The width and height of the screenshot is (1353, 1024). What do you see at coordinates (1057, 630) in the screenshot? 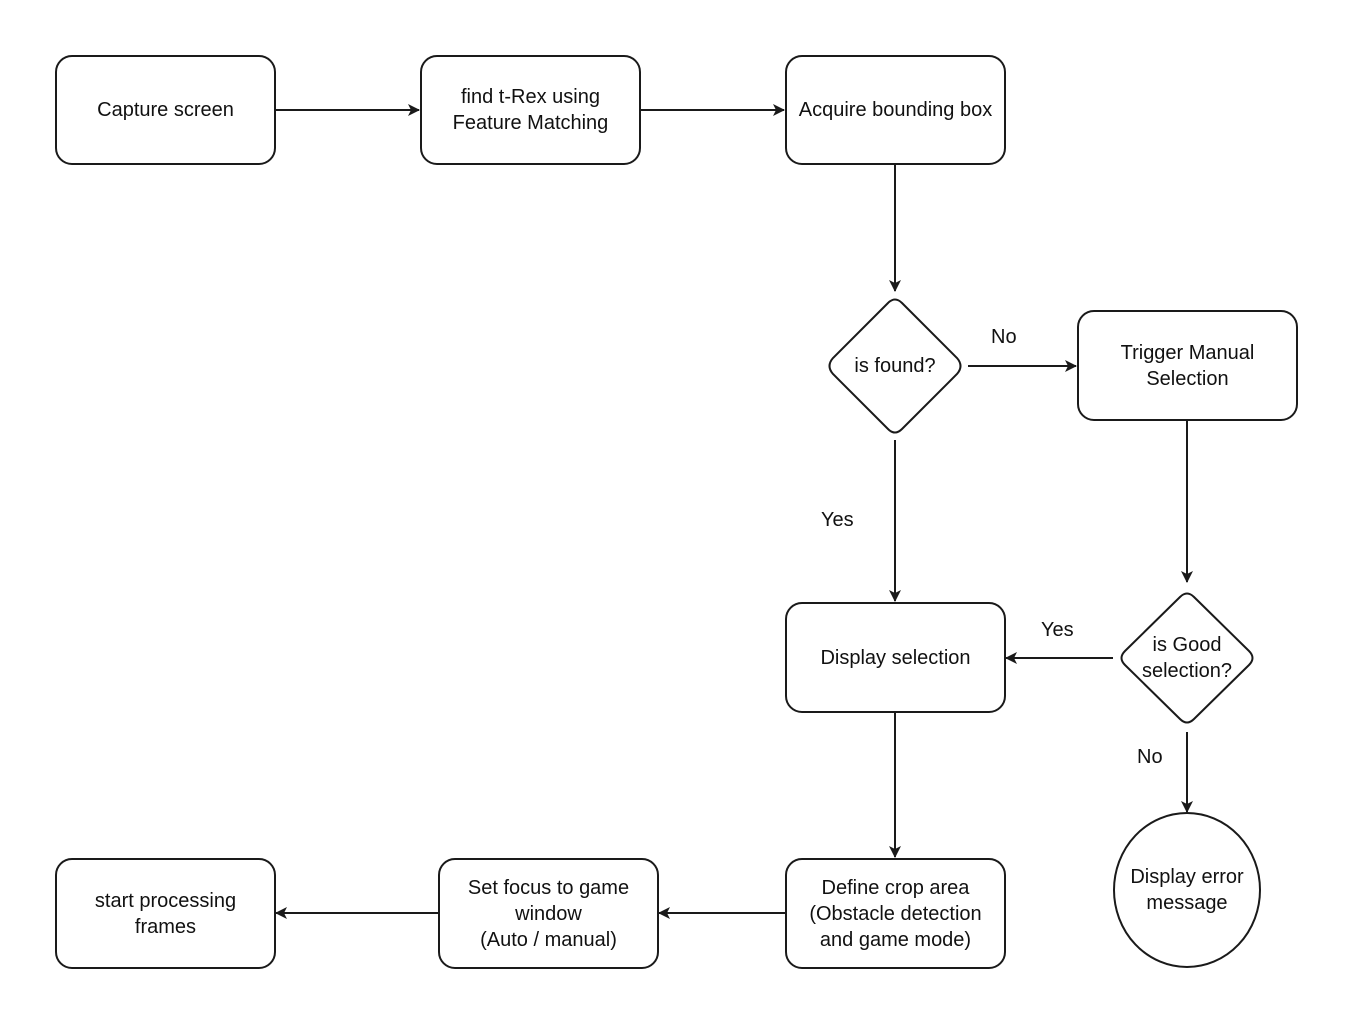
I see `edge-label-good-yes: Yes` at bounding box center [1057, 630].